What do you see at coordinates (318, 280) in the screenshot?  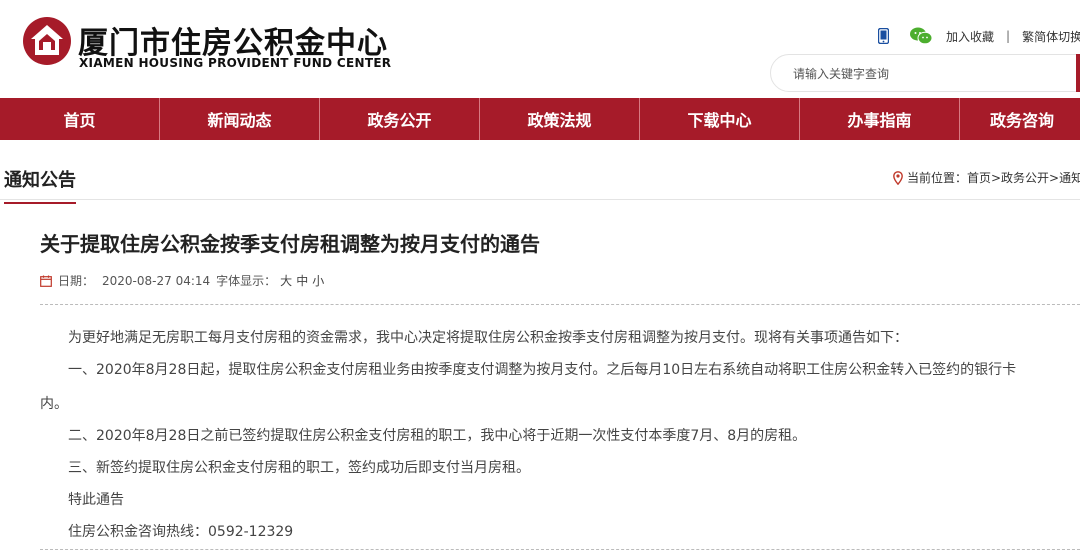 I see `font-size-small-button: 小` at bounding box center [318, 280].